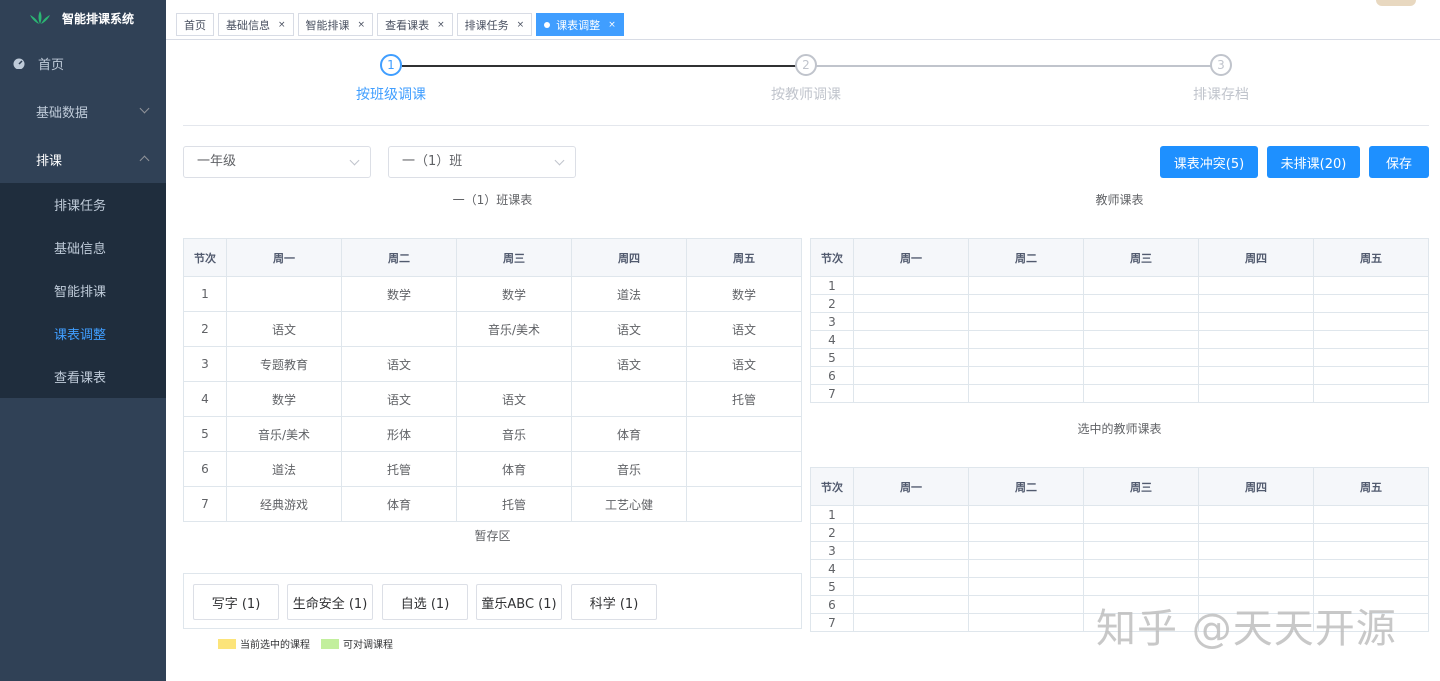 The height and width of the screenshot is (681, 1440). What do you see at coordinates (494, 24) in the screenshot?
I see `tag-scheduling-tasks: 排课任务 ×` at bounding box center [494, 24].